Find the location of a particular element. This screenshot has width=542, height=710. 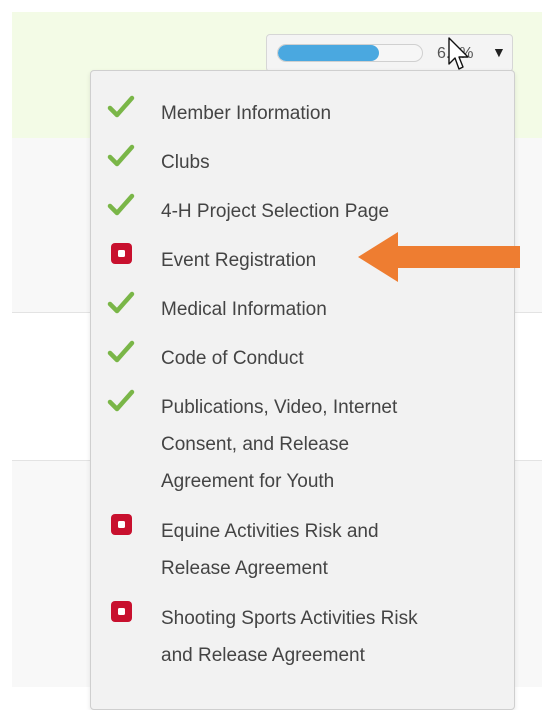

mouse-cursor-icon is located at coordinates (458, 53).